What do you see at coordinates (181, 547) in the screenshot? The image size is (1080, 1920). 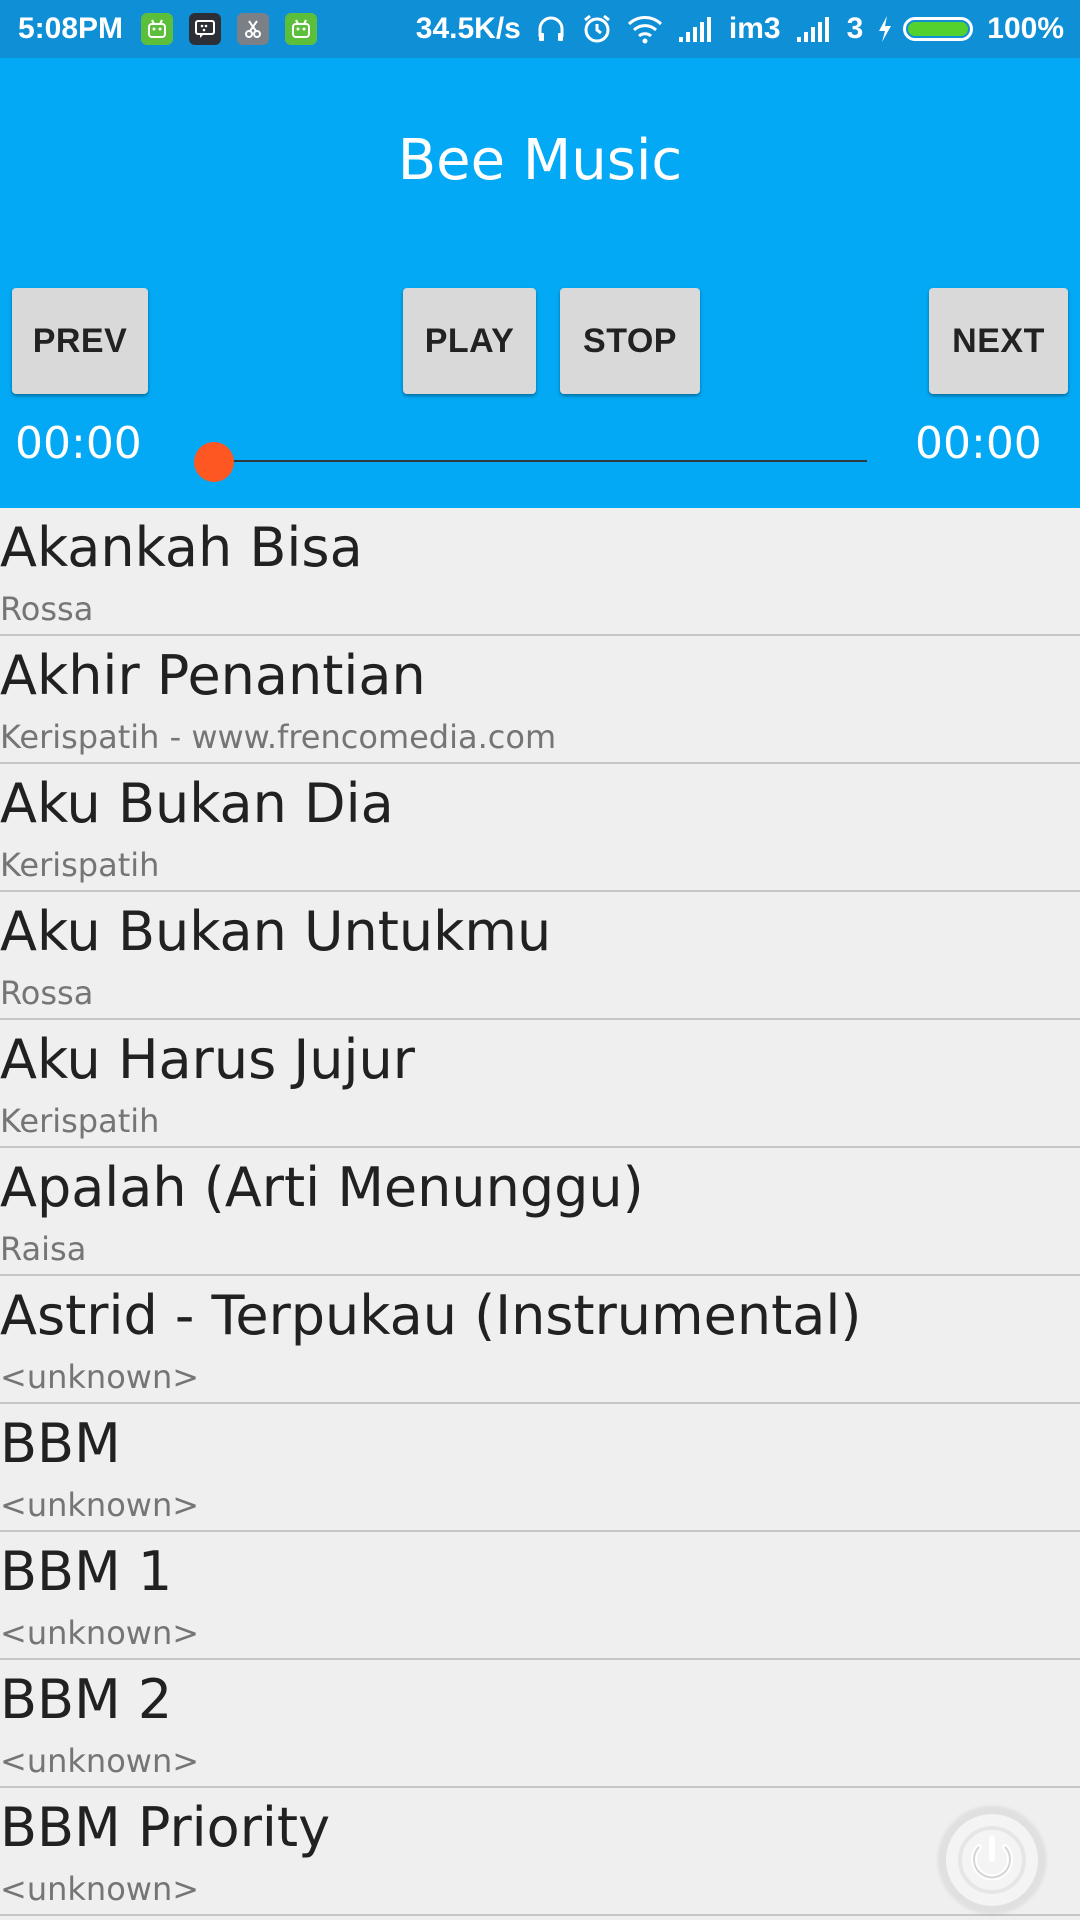 I see `song-title: Akankah Bisa` at bounding box center [181, 547].